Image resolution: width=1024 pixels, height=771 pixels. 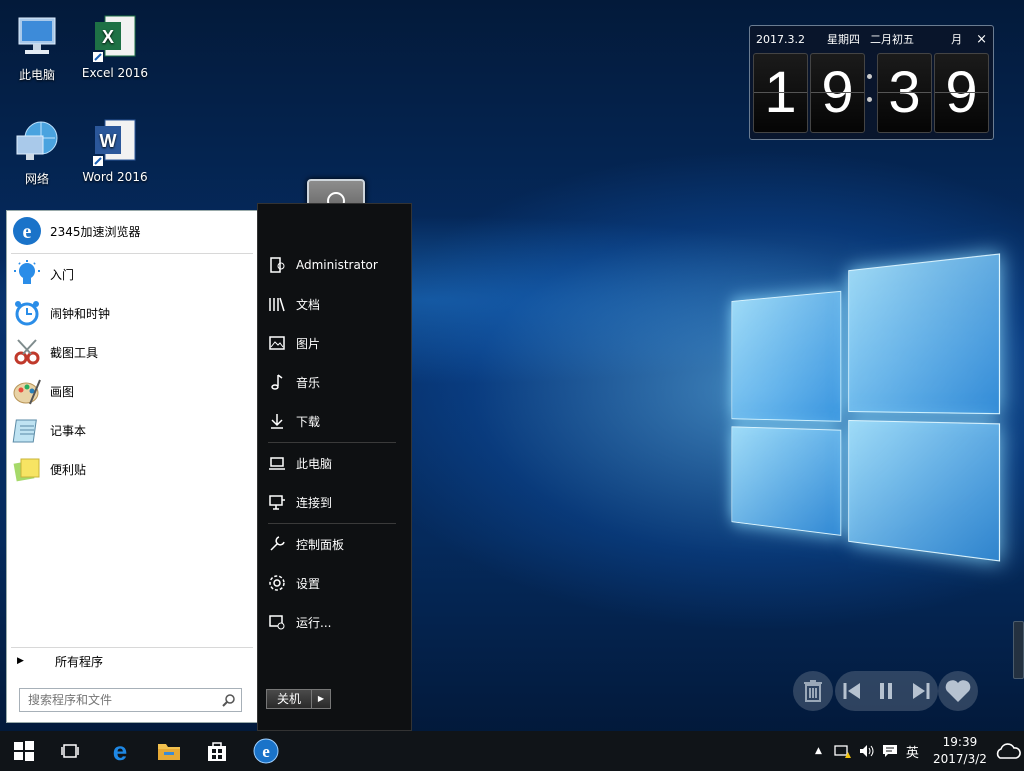 What do you see at coordinates (108, 37) in the screenshot?
I see `svg-text: X` at bounding box center [108, 37].